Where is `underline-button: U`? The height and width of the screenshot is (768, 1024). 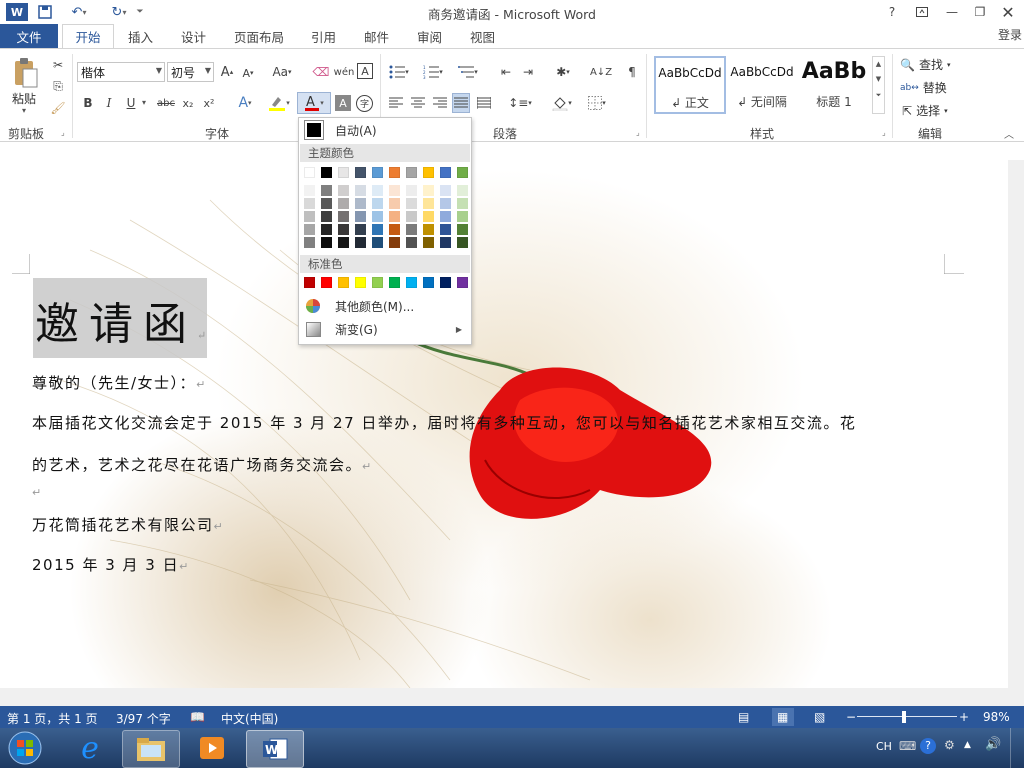 underline-button: U is located at coordinates (131, 103).